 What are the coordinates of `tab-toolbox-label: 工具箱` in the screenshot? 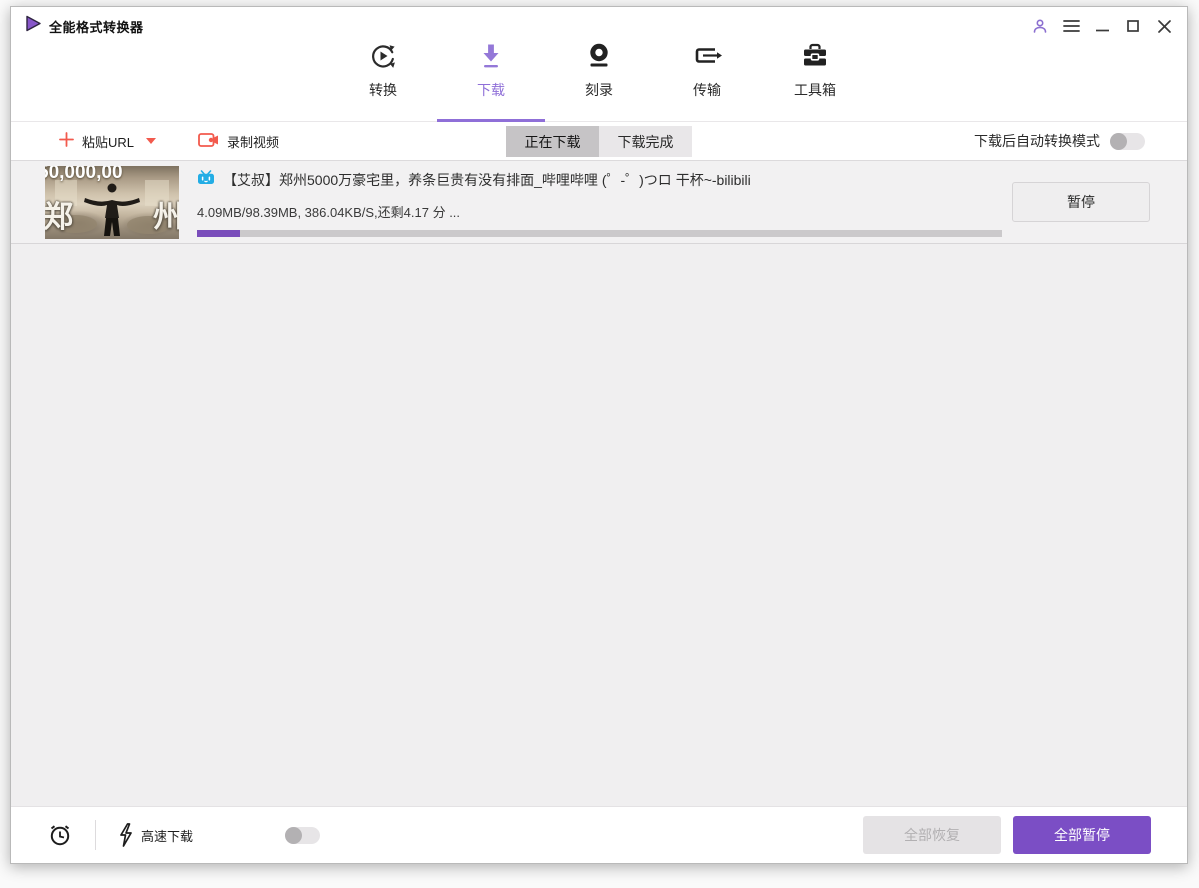 It's located at (815, 90).